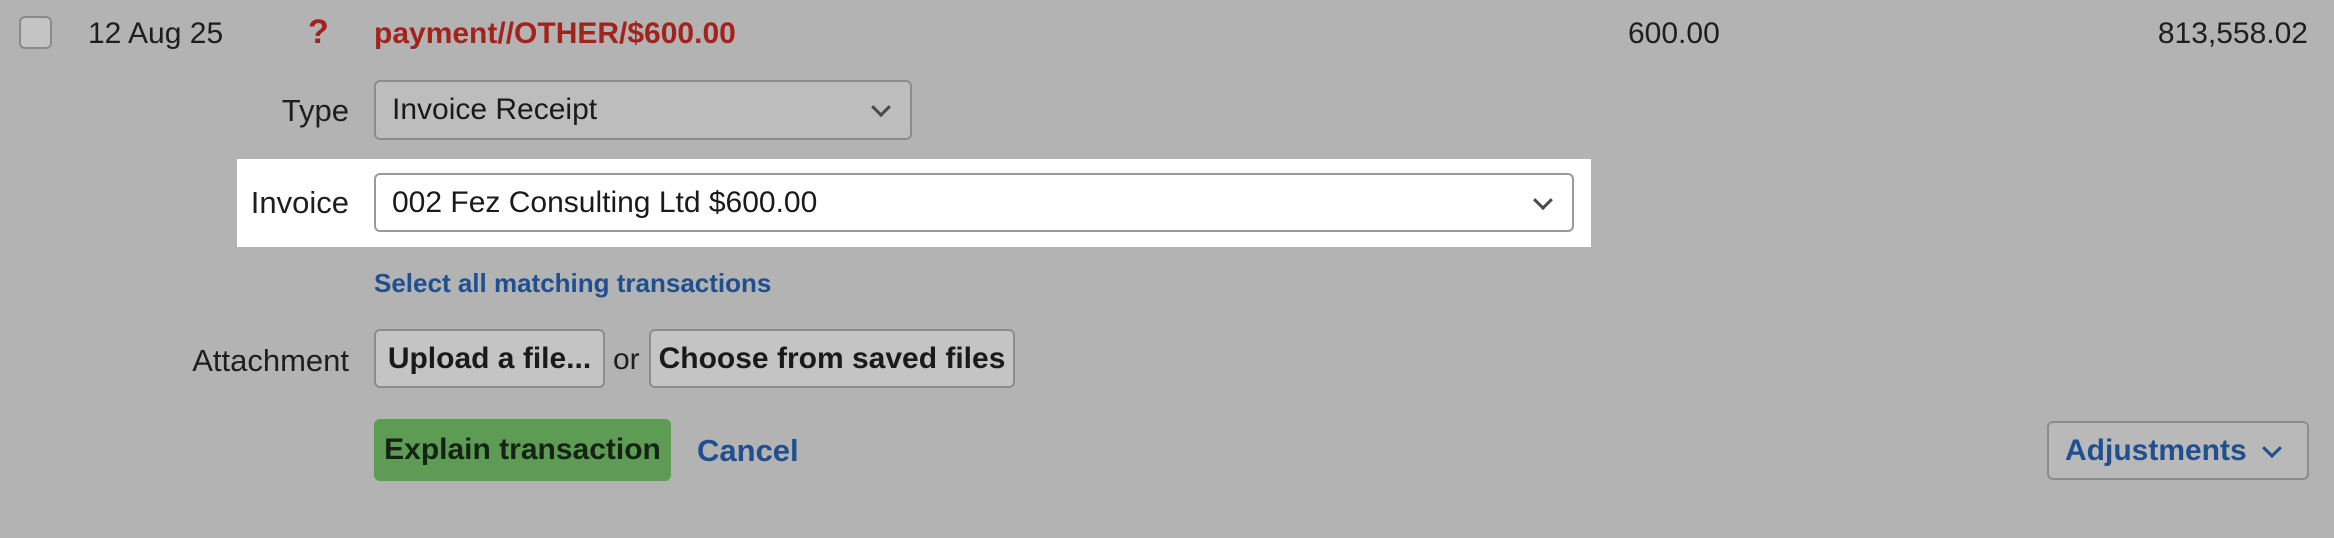 The width and height of the screenshot is (2334, 538). Describe the element at coordinates (522, 450) in the screenshot. I see `explain-transaction-button: Explain transaction` at that location.